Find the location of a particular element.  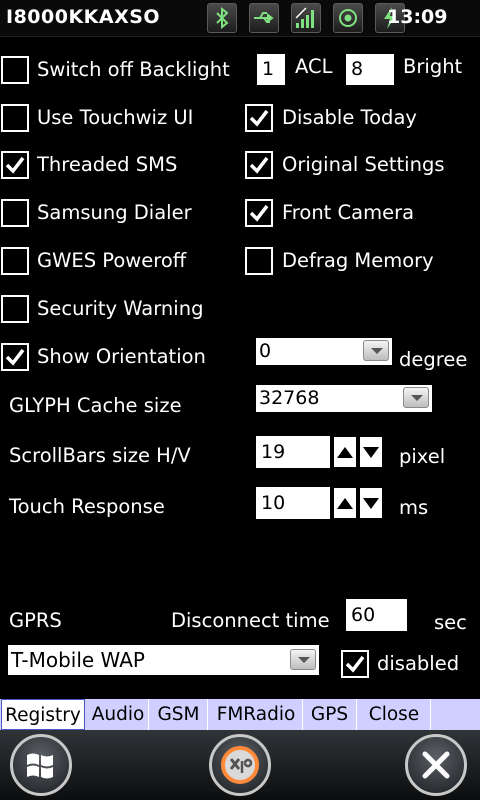

touch-response-label: Touch Response is located at coordinates (87, 506).